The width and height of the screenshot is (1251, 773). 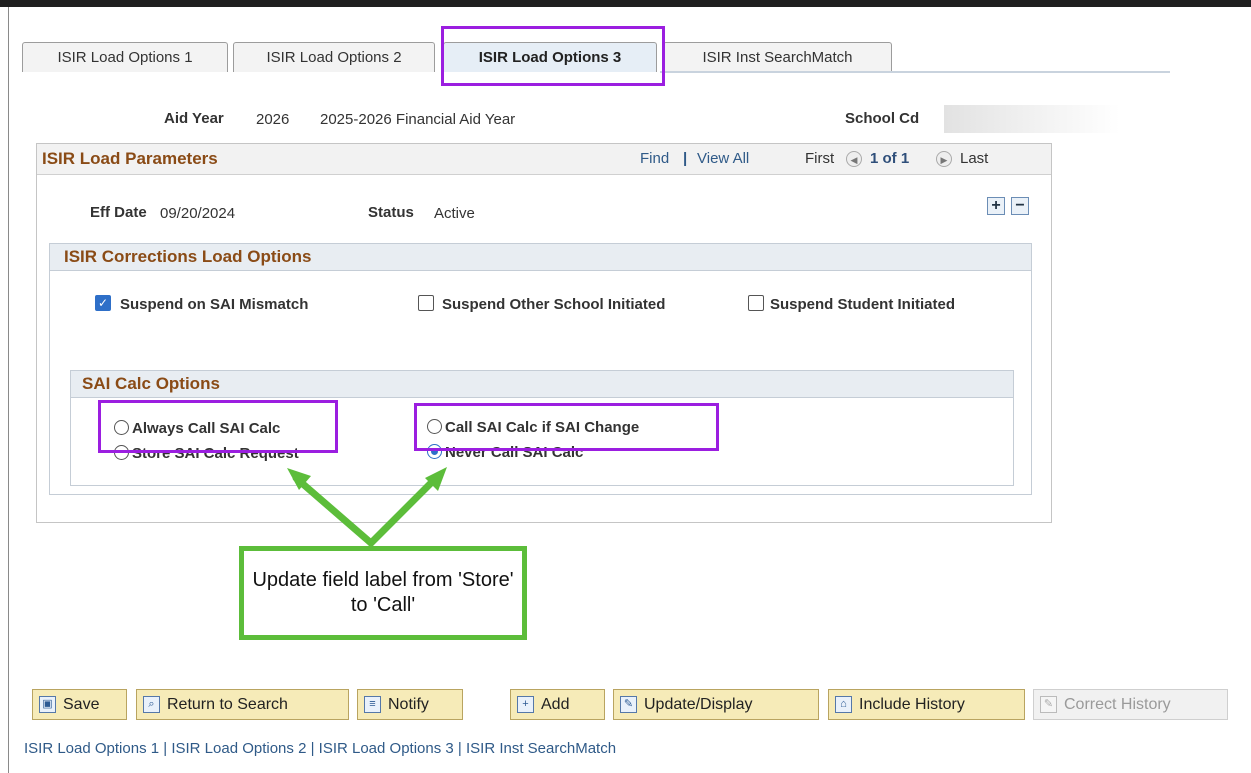 What do you see at coordinates (628, 704) in the screenshot?
I see `update-display-icon: ✎` at bounding box center [628, 704].